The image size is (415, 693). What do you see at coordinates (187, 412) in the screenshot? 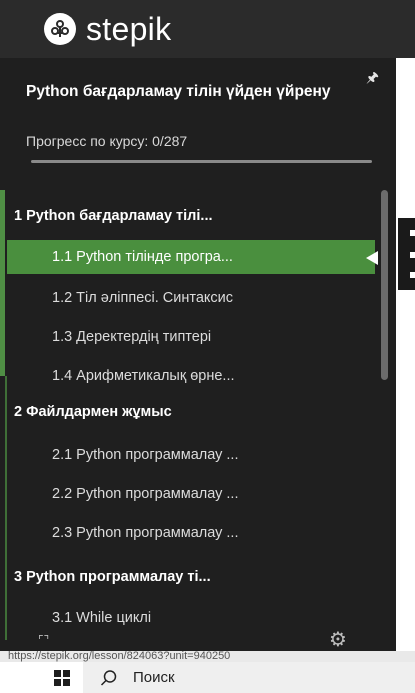
I see `section-2: 2 Файлдармен жұмыс` at bounding box center [187, 412].